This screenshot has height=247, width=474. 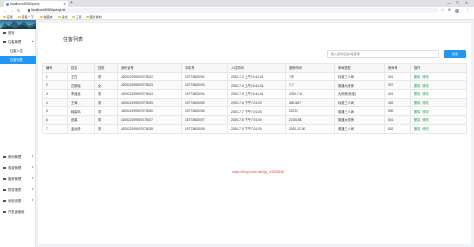 I want to click on bookmark-item: 读书, so click(x=63, y=17).